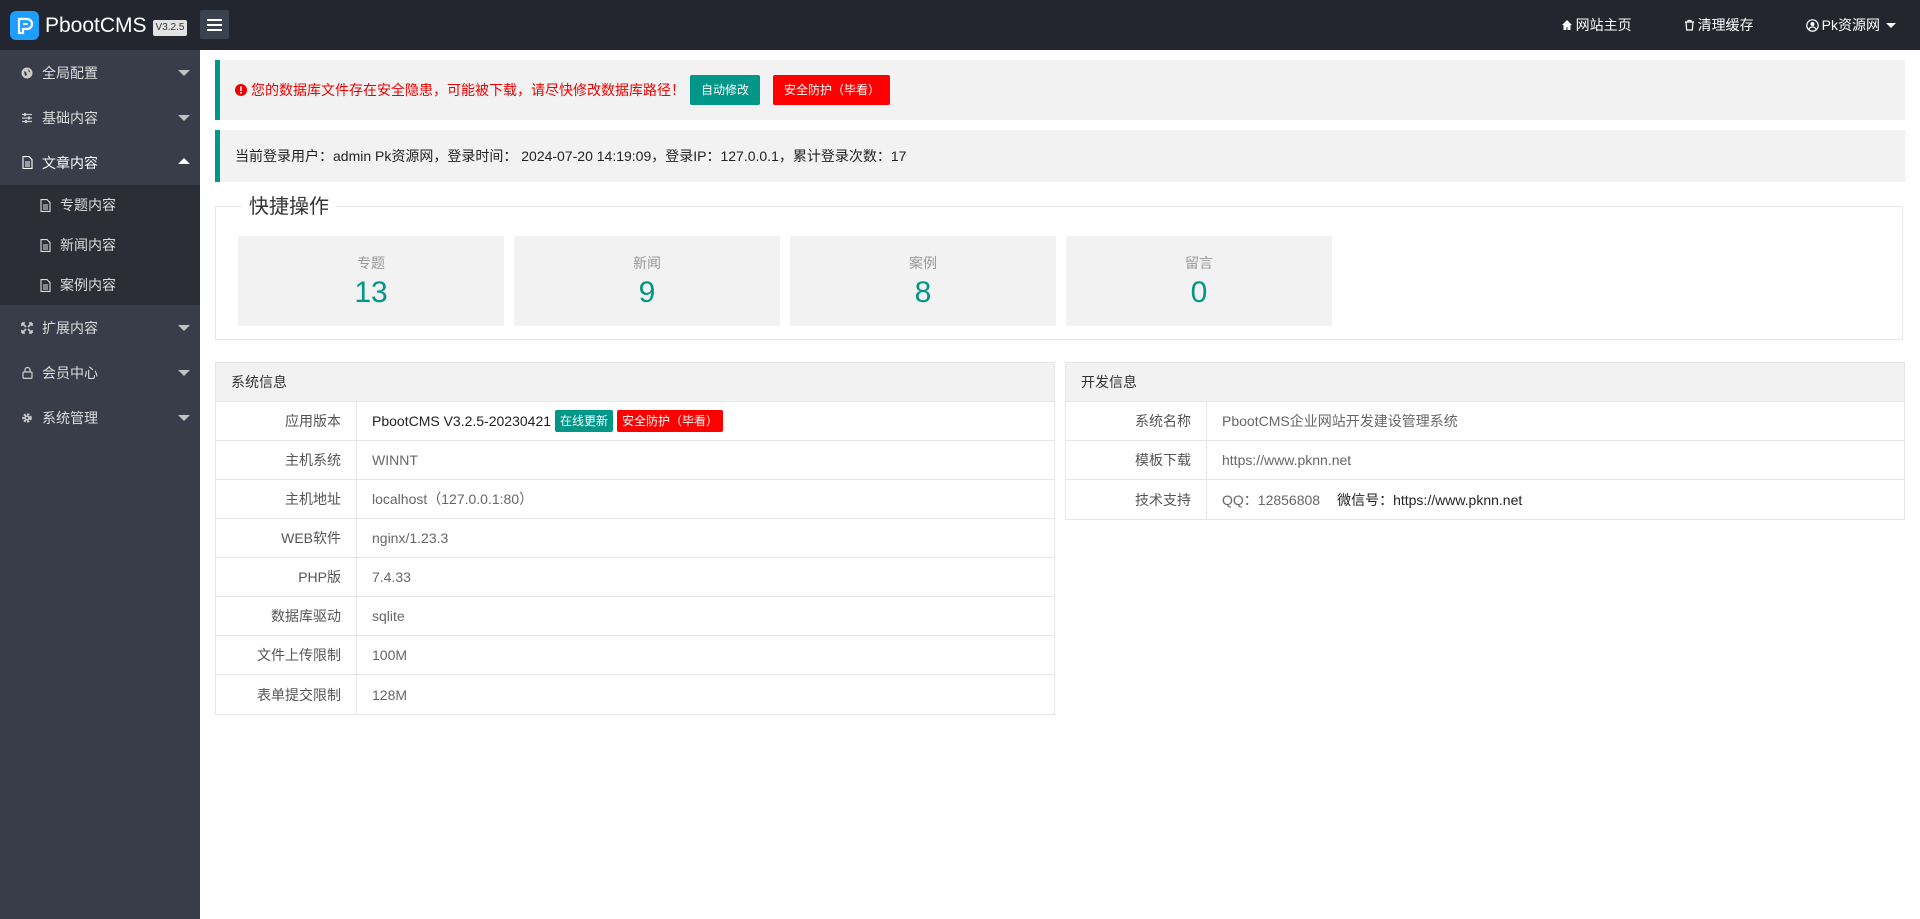  What do you see at coordinates (170, 27) in the screenshot?
I see `version-badge: V3.2.5` at bounding box center [170, 27].